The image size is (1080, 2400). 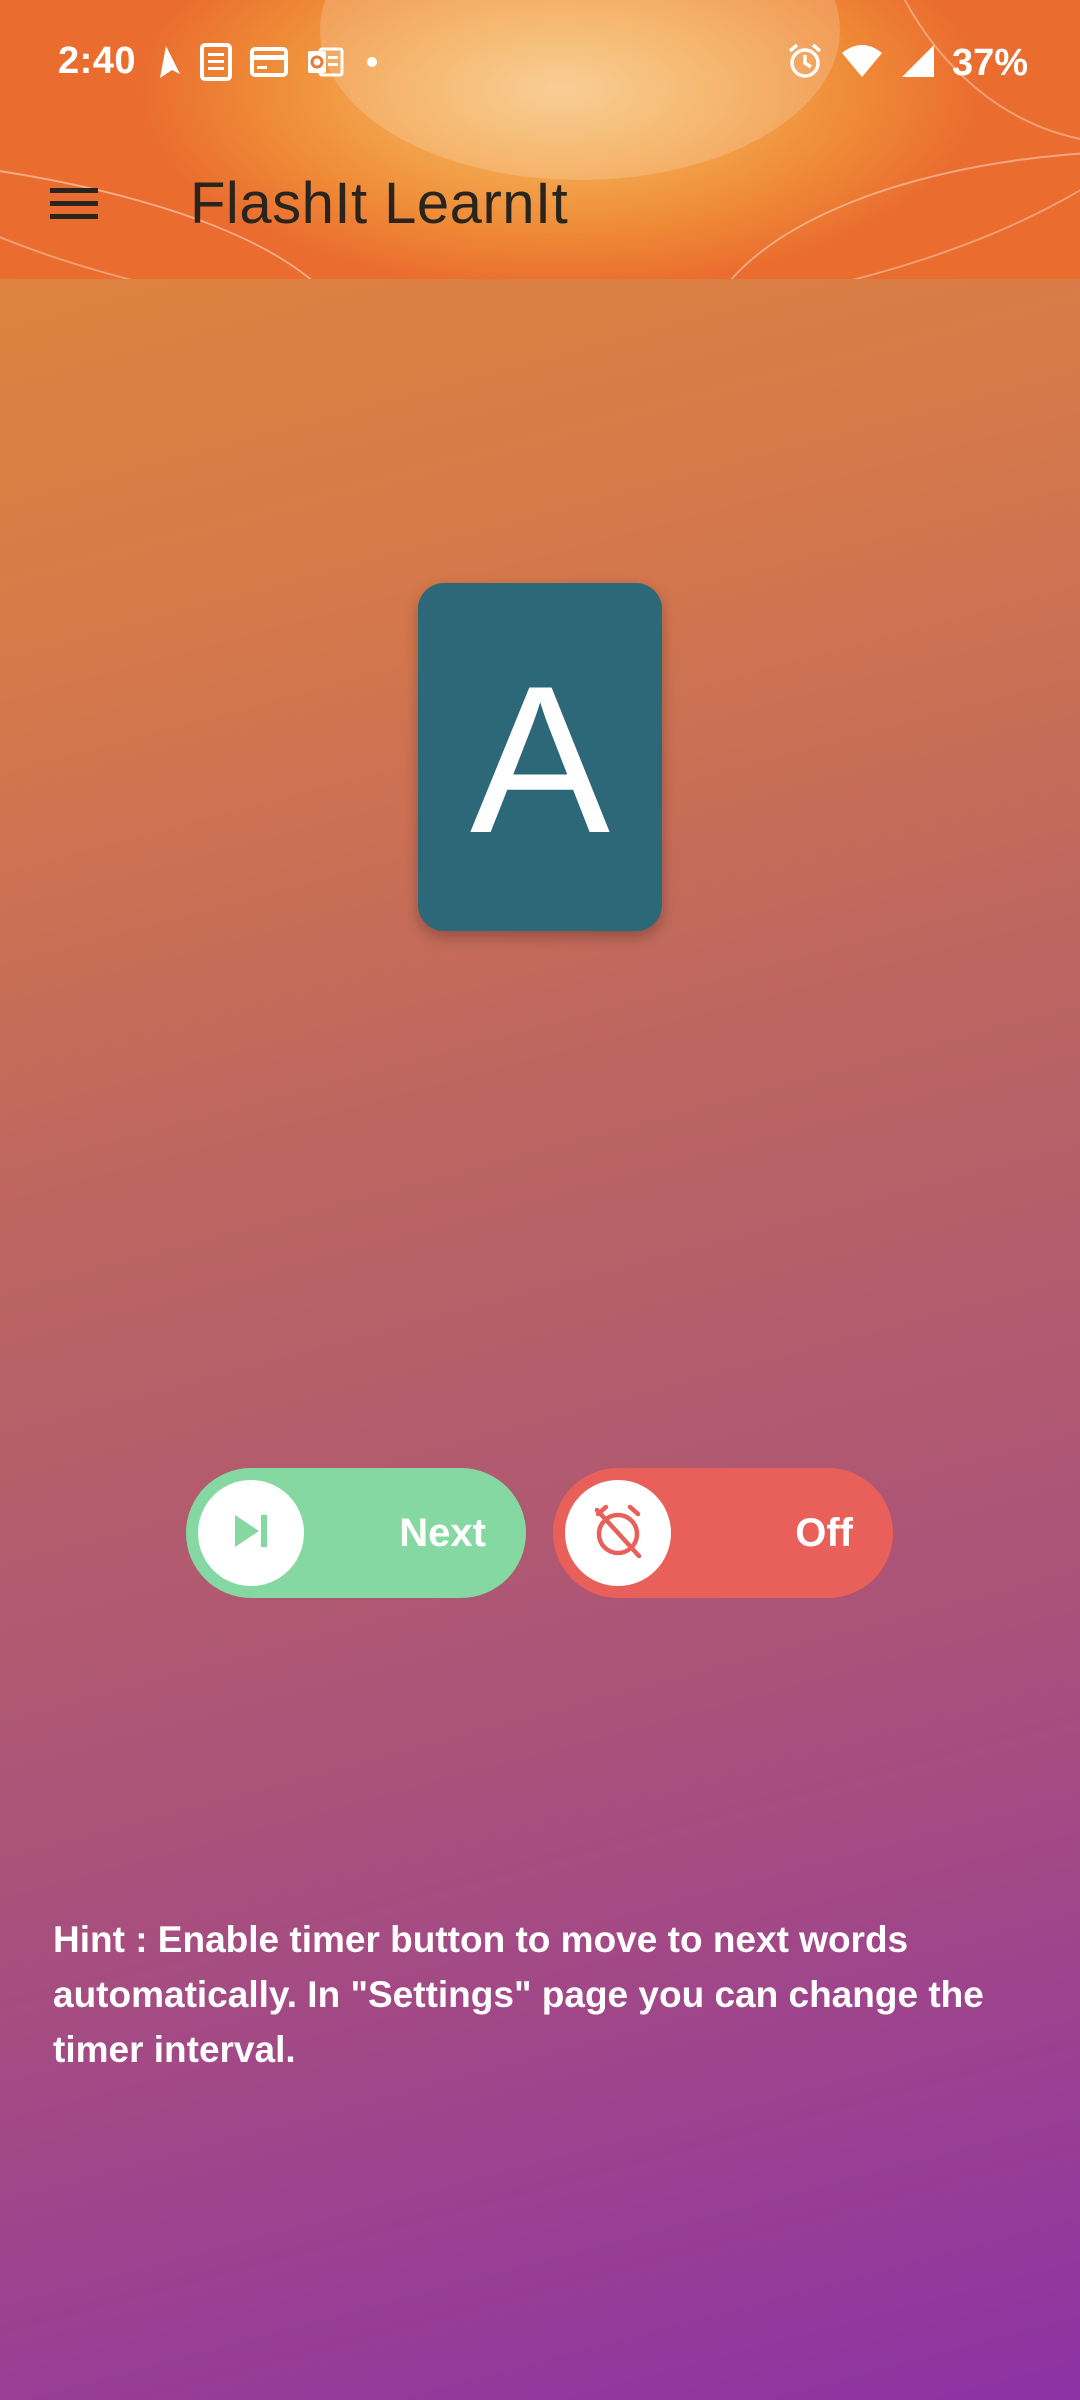 I want to click on menu-button, so click(x=74, y=206).